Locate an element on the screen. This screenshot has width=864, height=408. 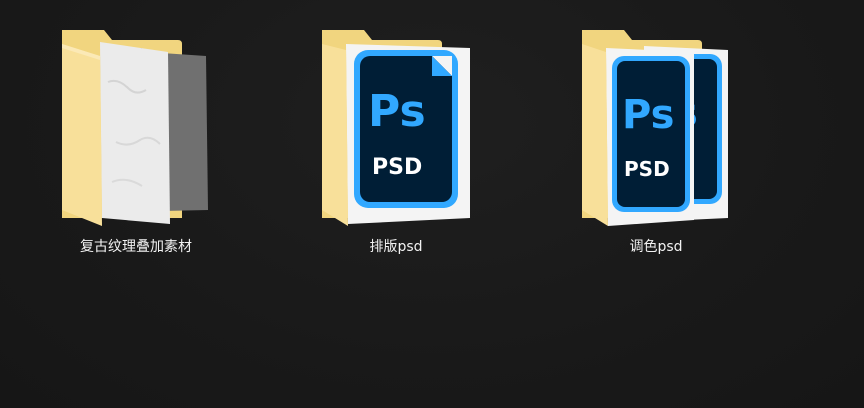
folder-texture-icon is located at coordinates (135, 128).